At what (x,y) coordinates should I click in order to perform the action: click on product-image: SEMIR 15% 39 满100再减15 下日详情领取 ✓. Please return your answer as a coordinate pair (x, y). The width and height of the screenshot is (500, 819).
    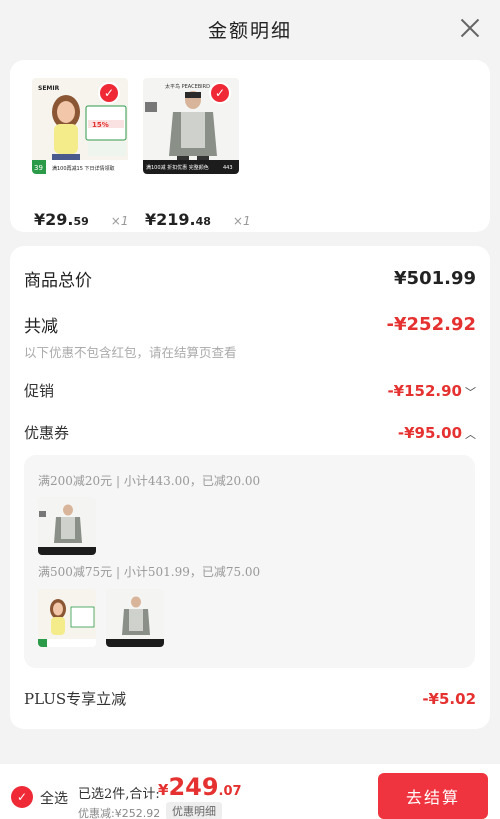
    Looking at the image, I should click on (80, 126).